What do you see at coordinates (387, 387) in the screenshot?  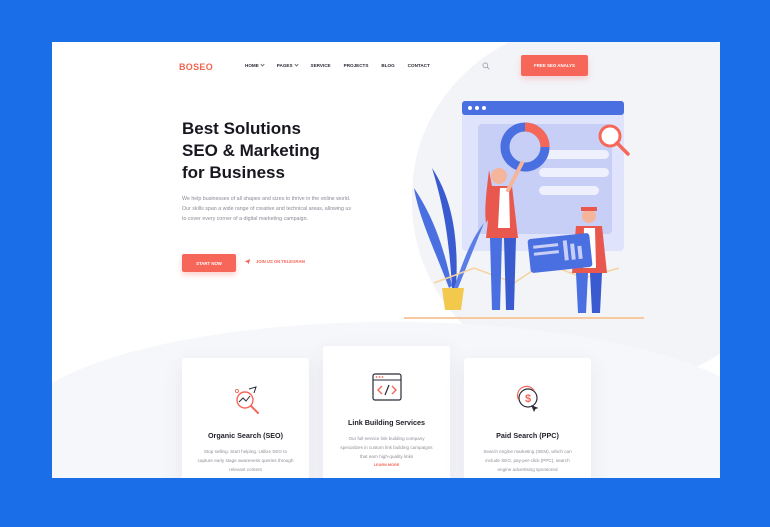 I see `code-window-icon` at bounding box center [387, 387].